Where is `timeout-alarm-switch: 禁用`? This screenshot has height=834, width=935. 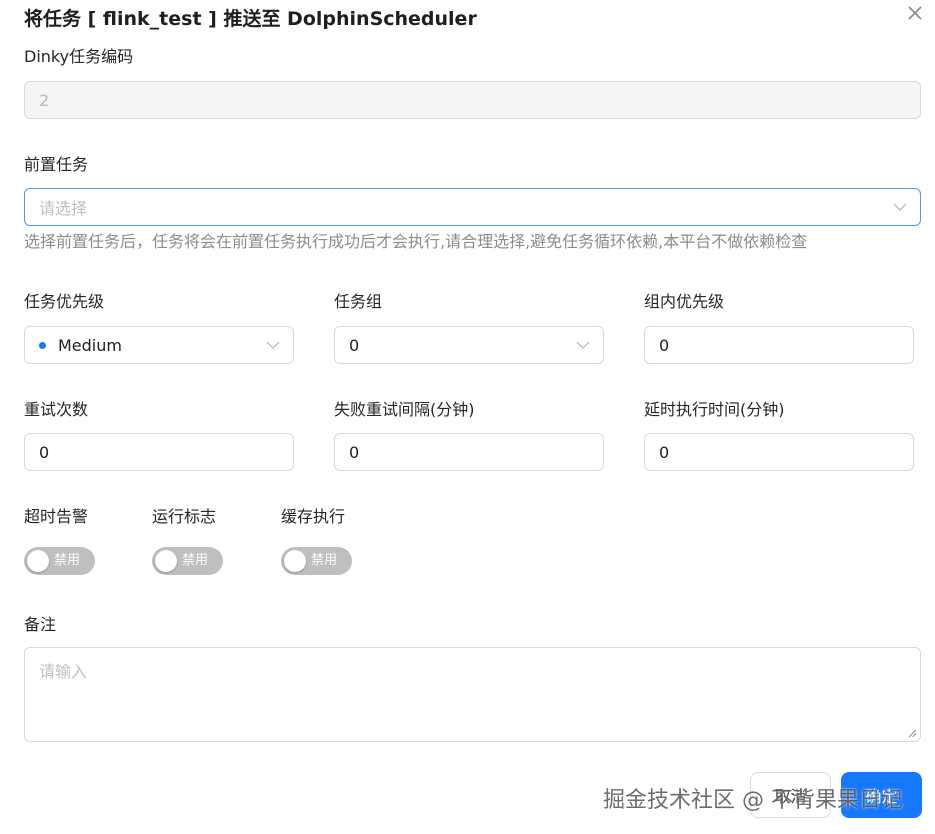 timeout-alarm-switch: 禁用 is located at coordinates (59, 561).